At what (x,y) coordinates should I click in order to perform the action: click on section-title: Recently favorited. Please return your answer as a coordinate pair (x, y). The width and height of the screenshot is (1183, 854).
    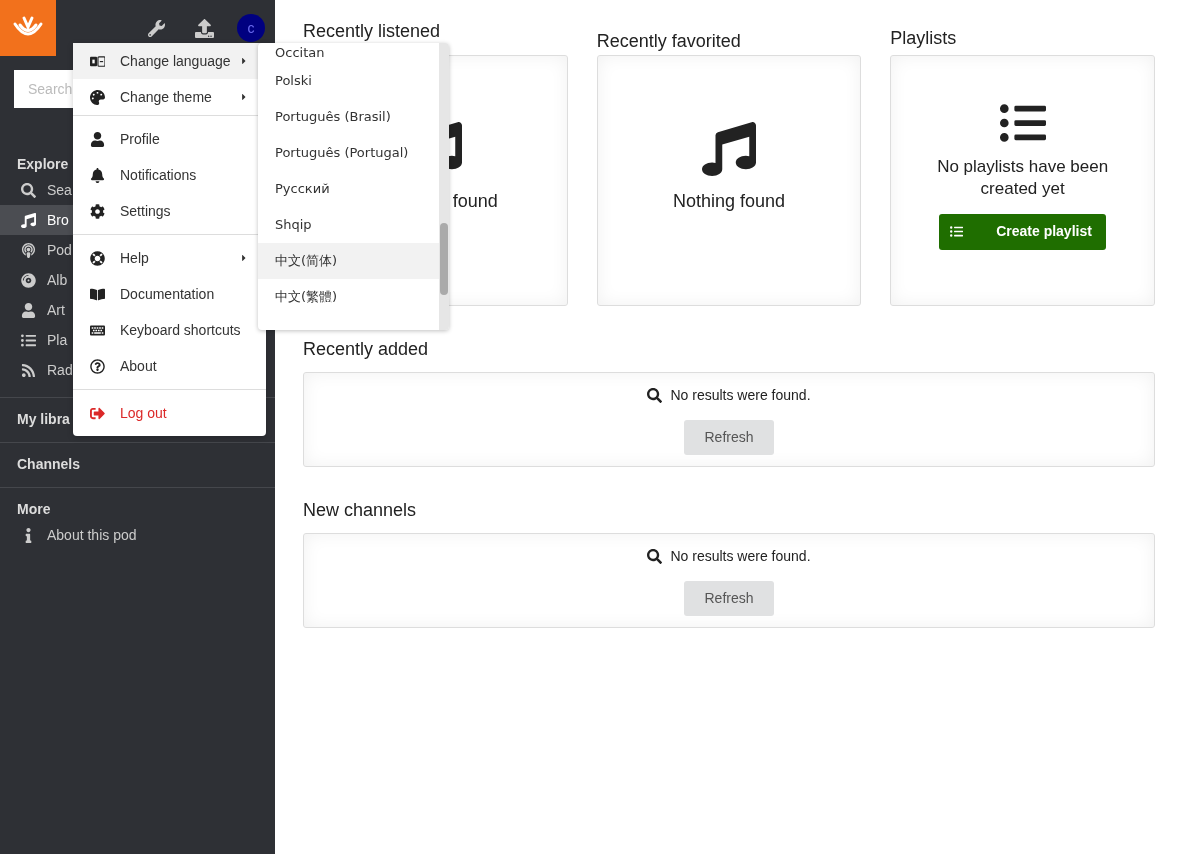
    Looking at the image, I should click on (669, 41).